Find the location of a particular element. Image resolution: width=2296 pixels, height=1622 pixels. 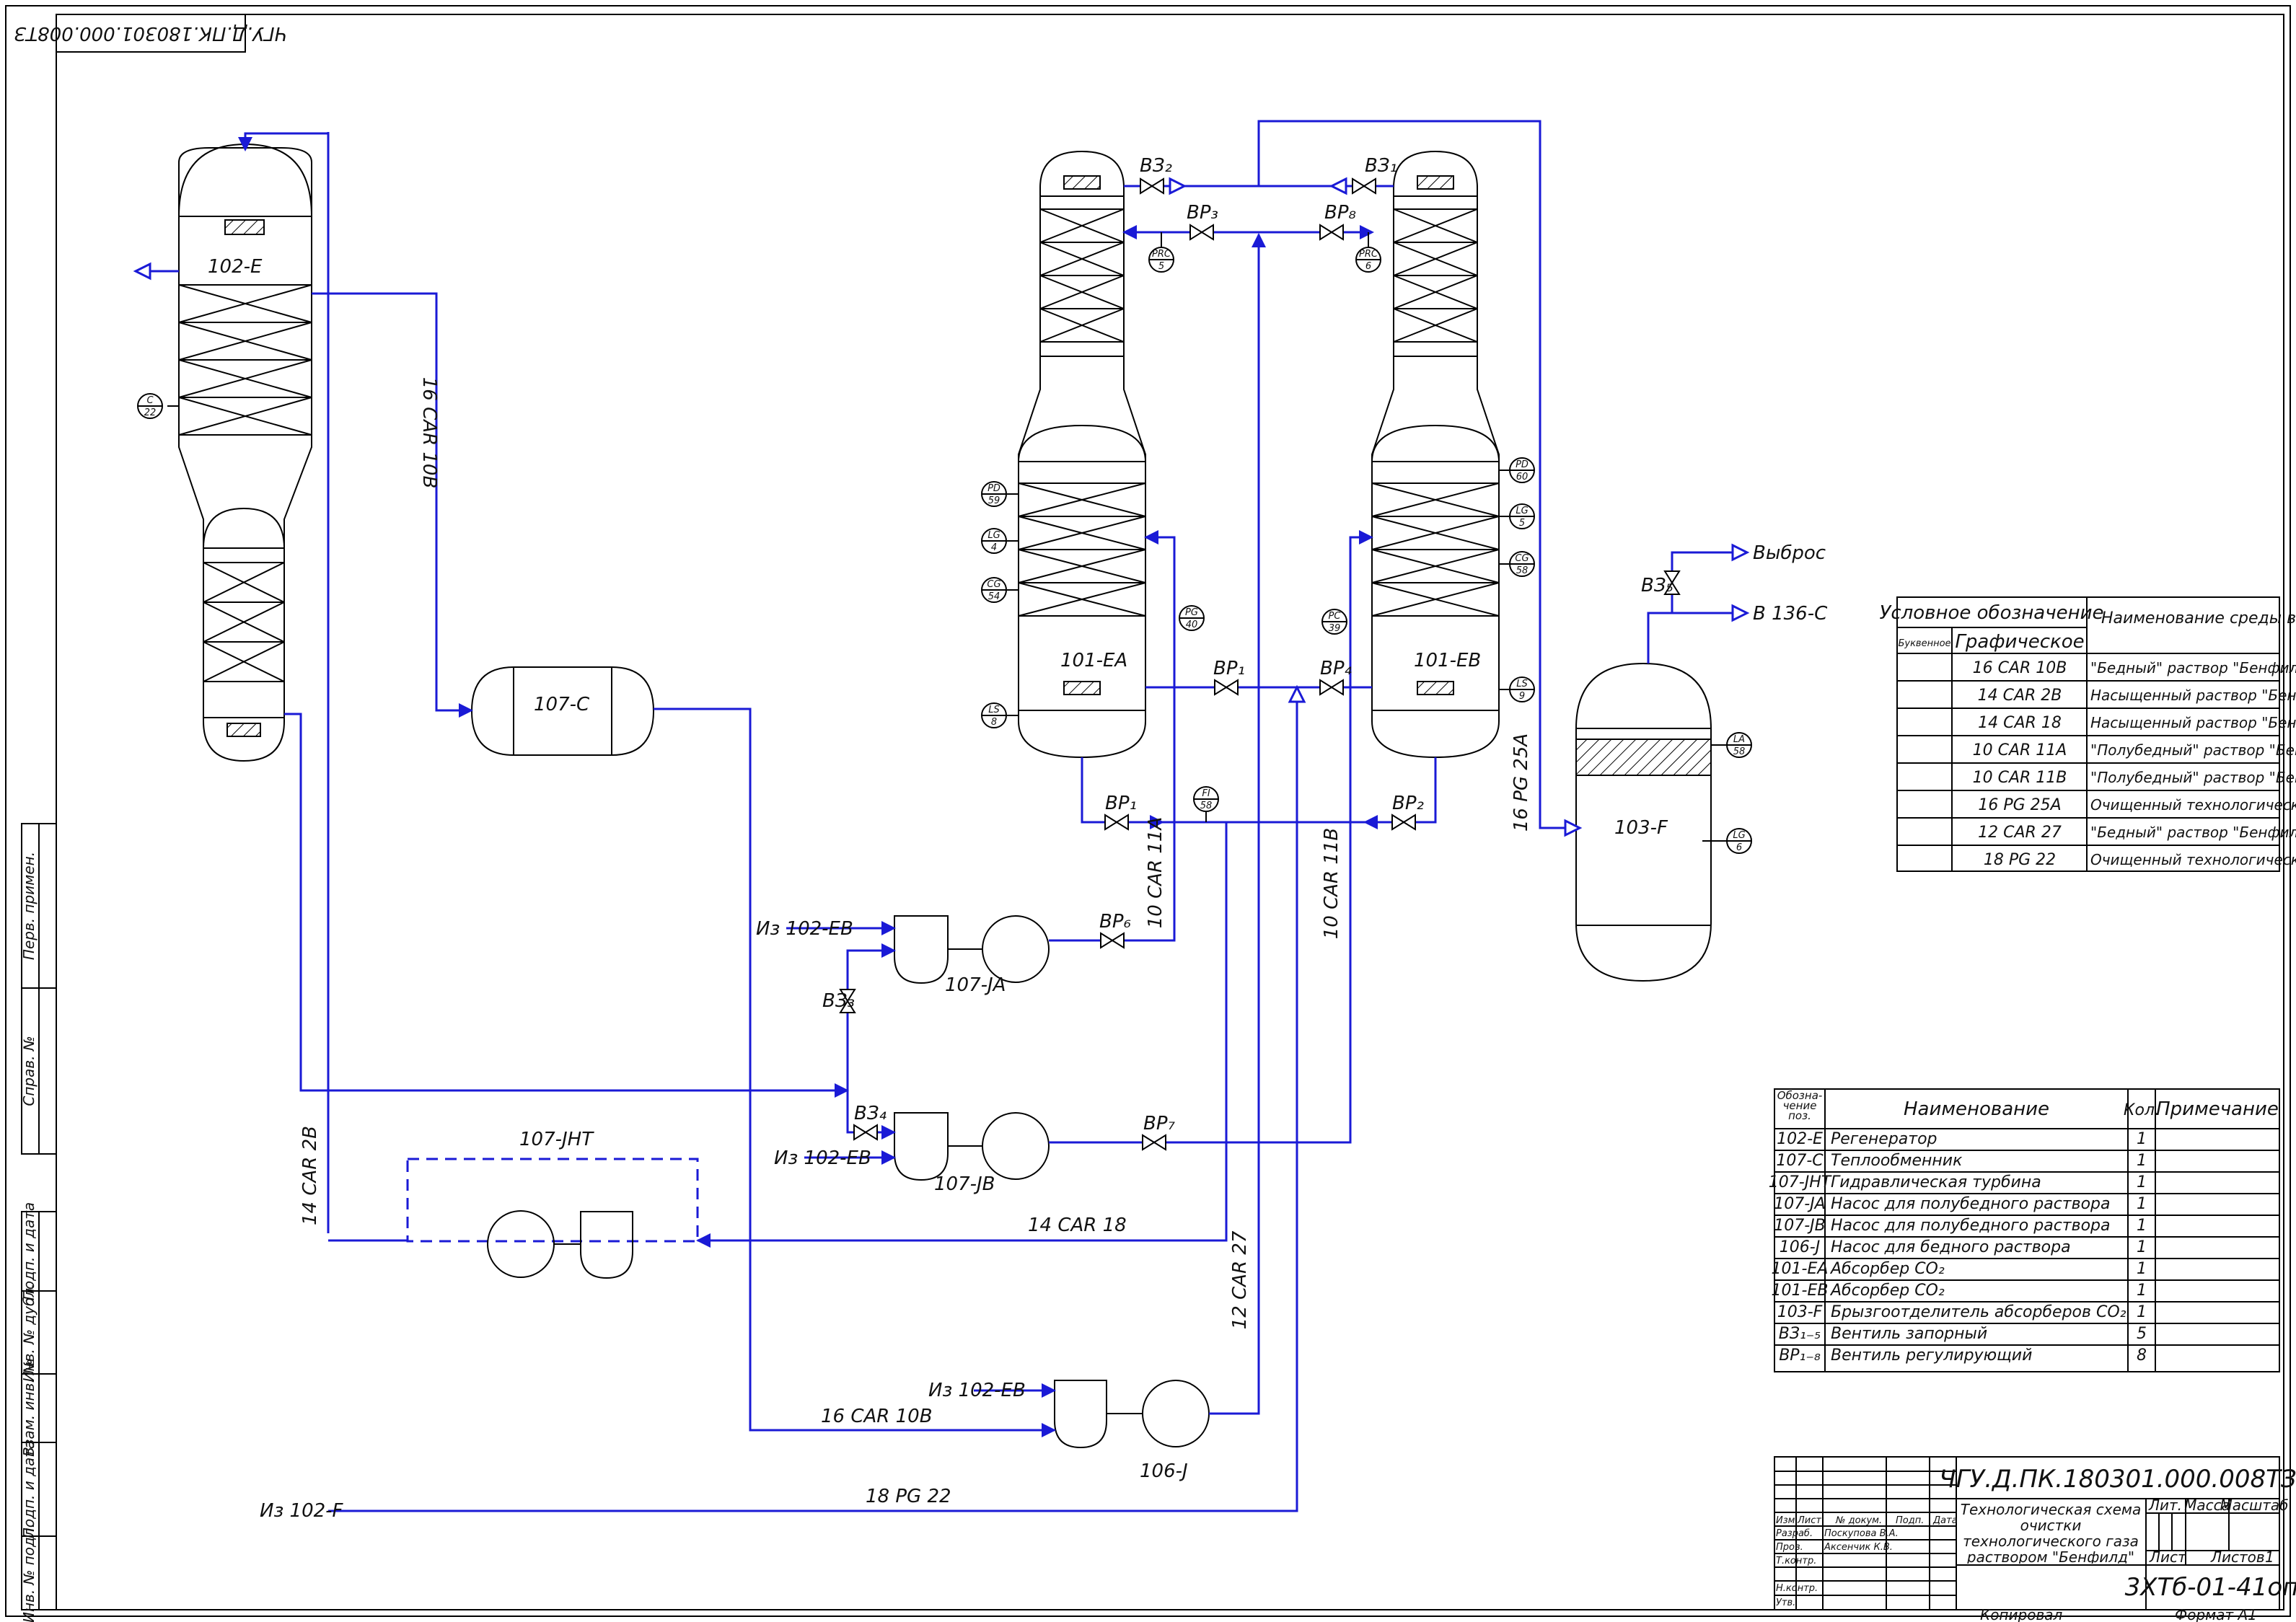

stream-label: Выброс is located at coordinates (1790, 553).